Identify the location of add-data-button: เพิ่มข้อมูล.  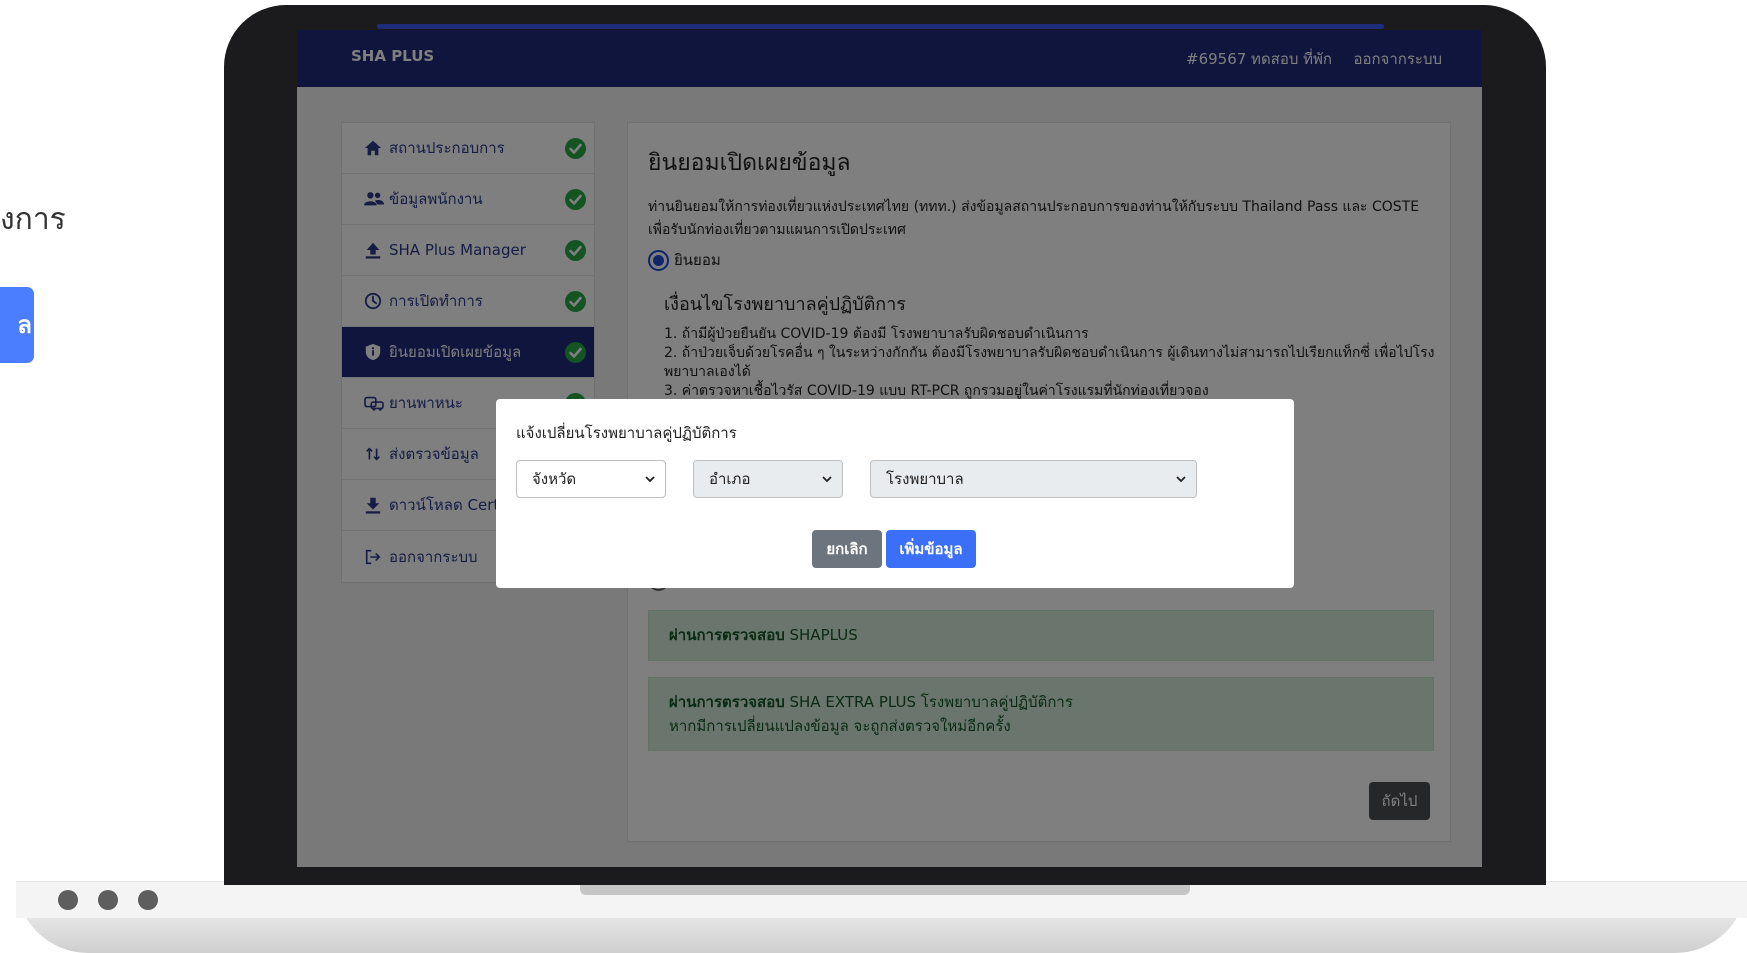
(931, 549).